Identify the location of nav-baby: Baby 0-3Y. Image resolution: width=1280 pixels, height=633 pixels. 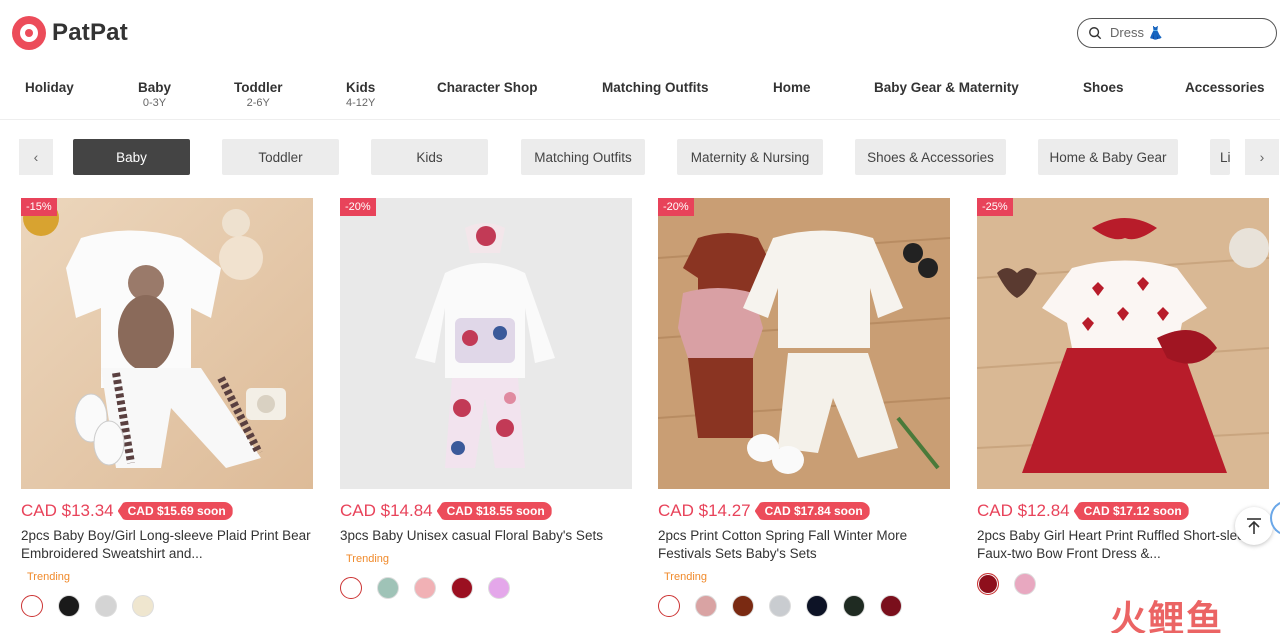
(154, 94).